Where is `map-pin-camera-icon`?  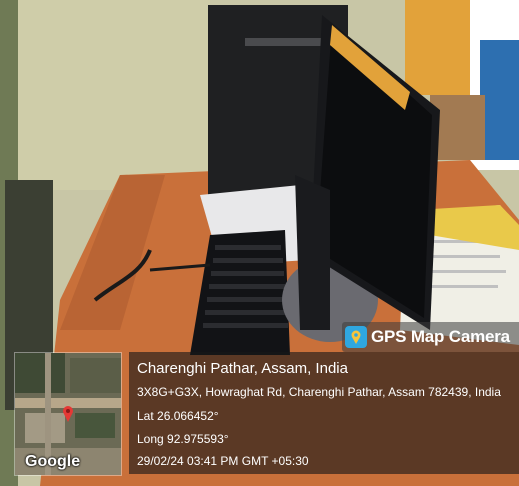 map-pin-camera-icon is located at coordinates (356, 337).